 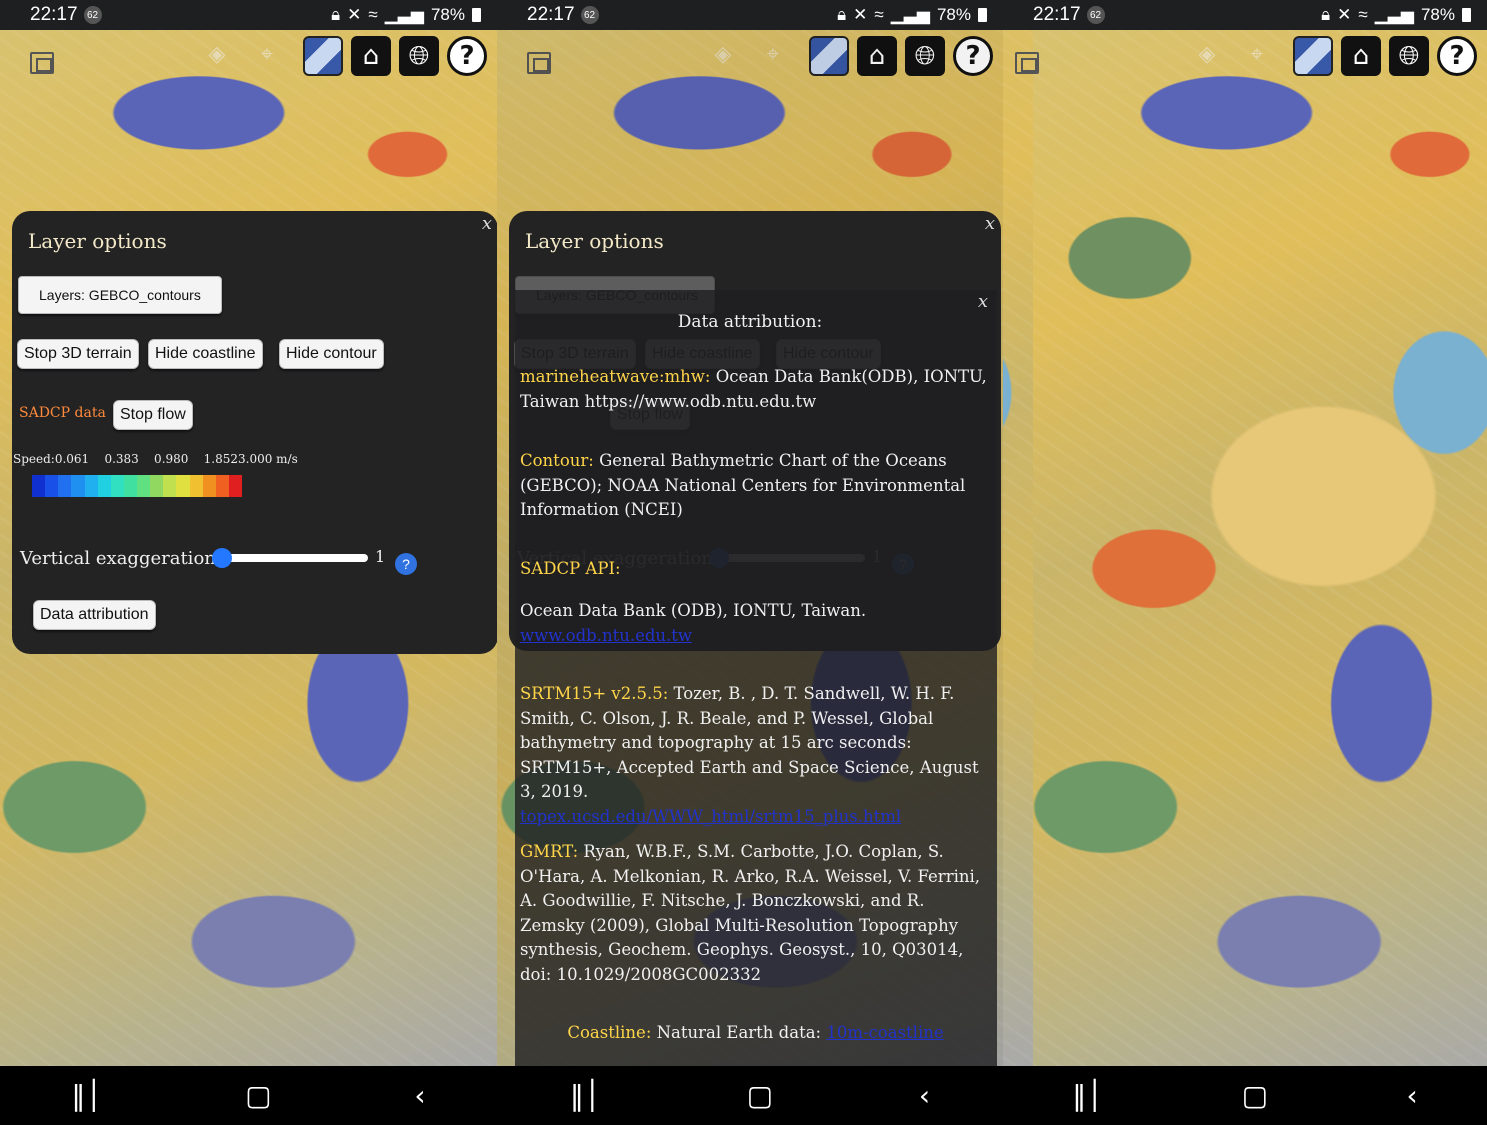 What do you see at coordinates (120, 295) in the screenshot?
I see `layers-select-button: Layers: GEBCO_contours` at bounding box center [120, 295].